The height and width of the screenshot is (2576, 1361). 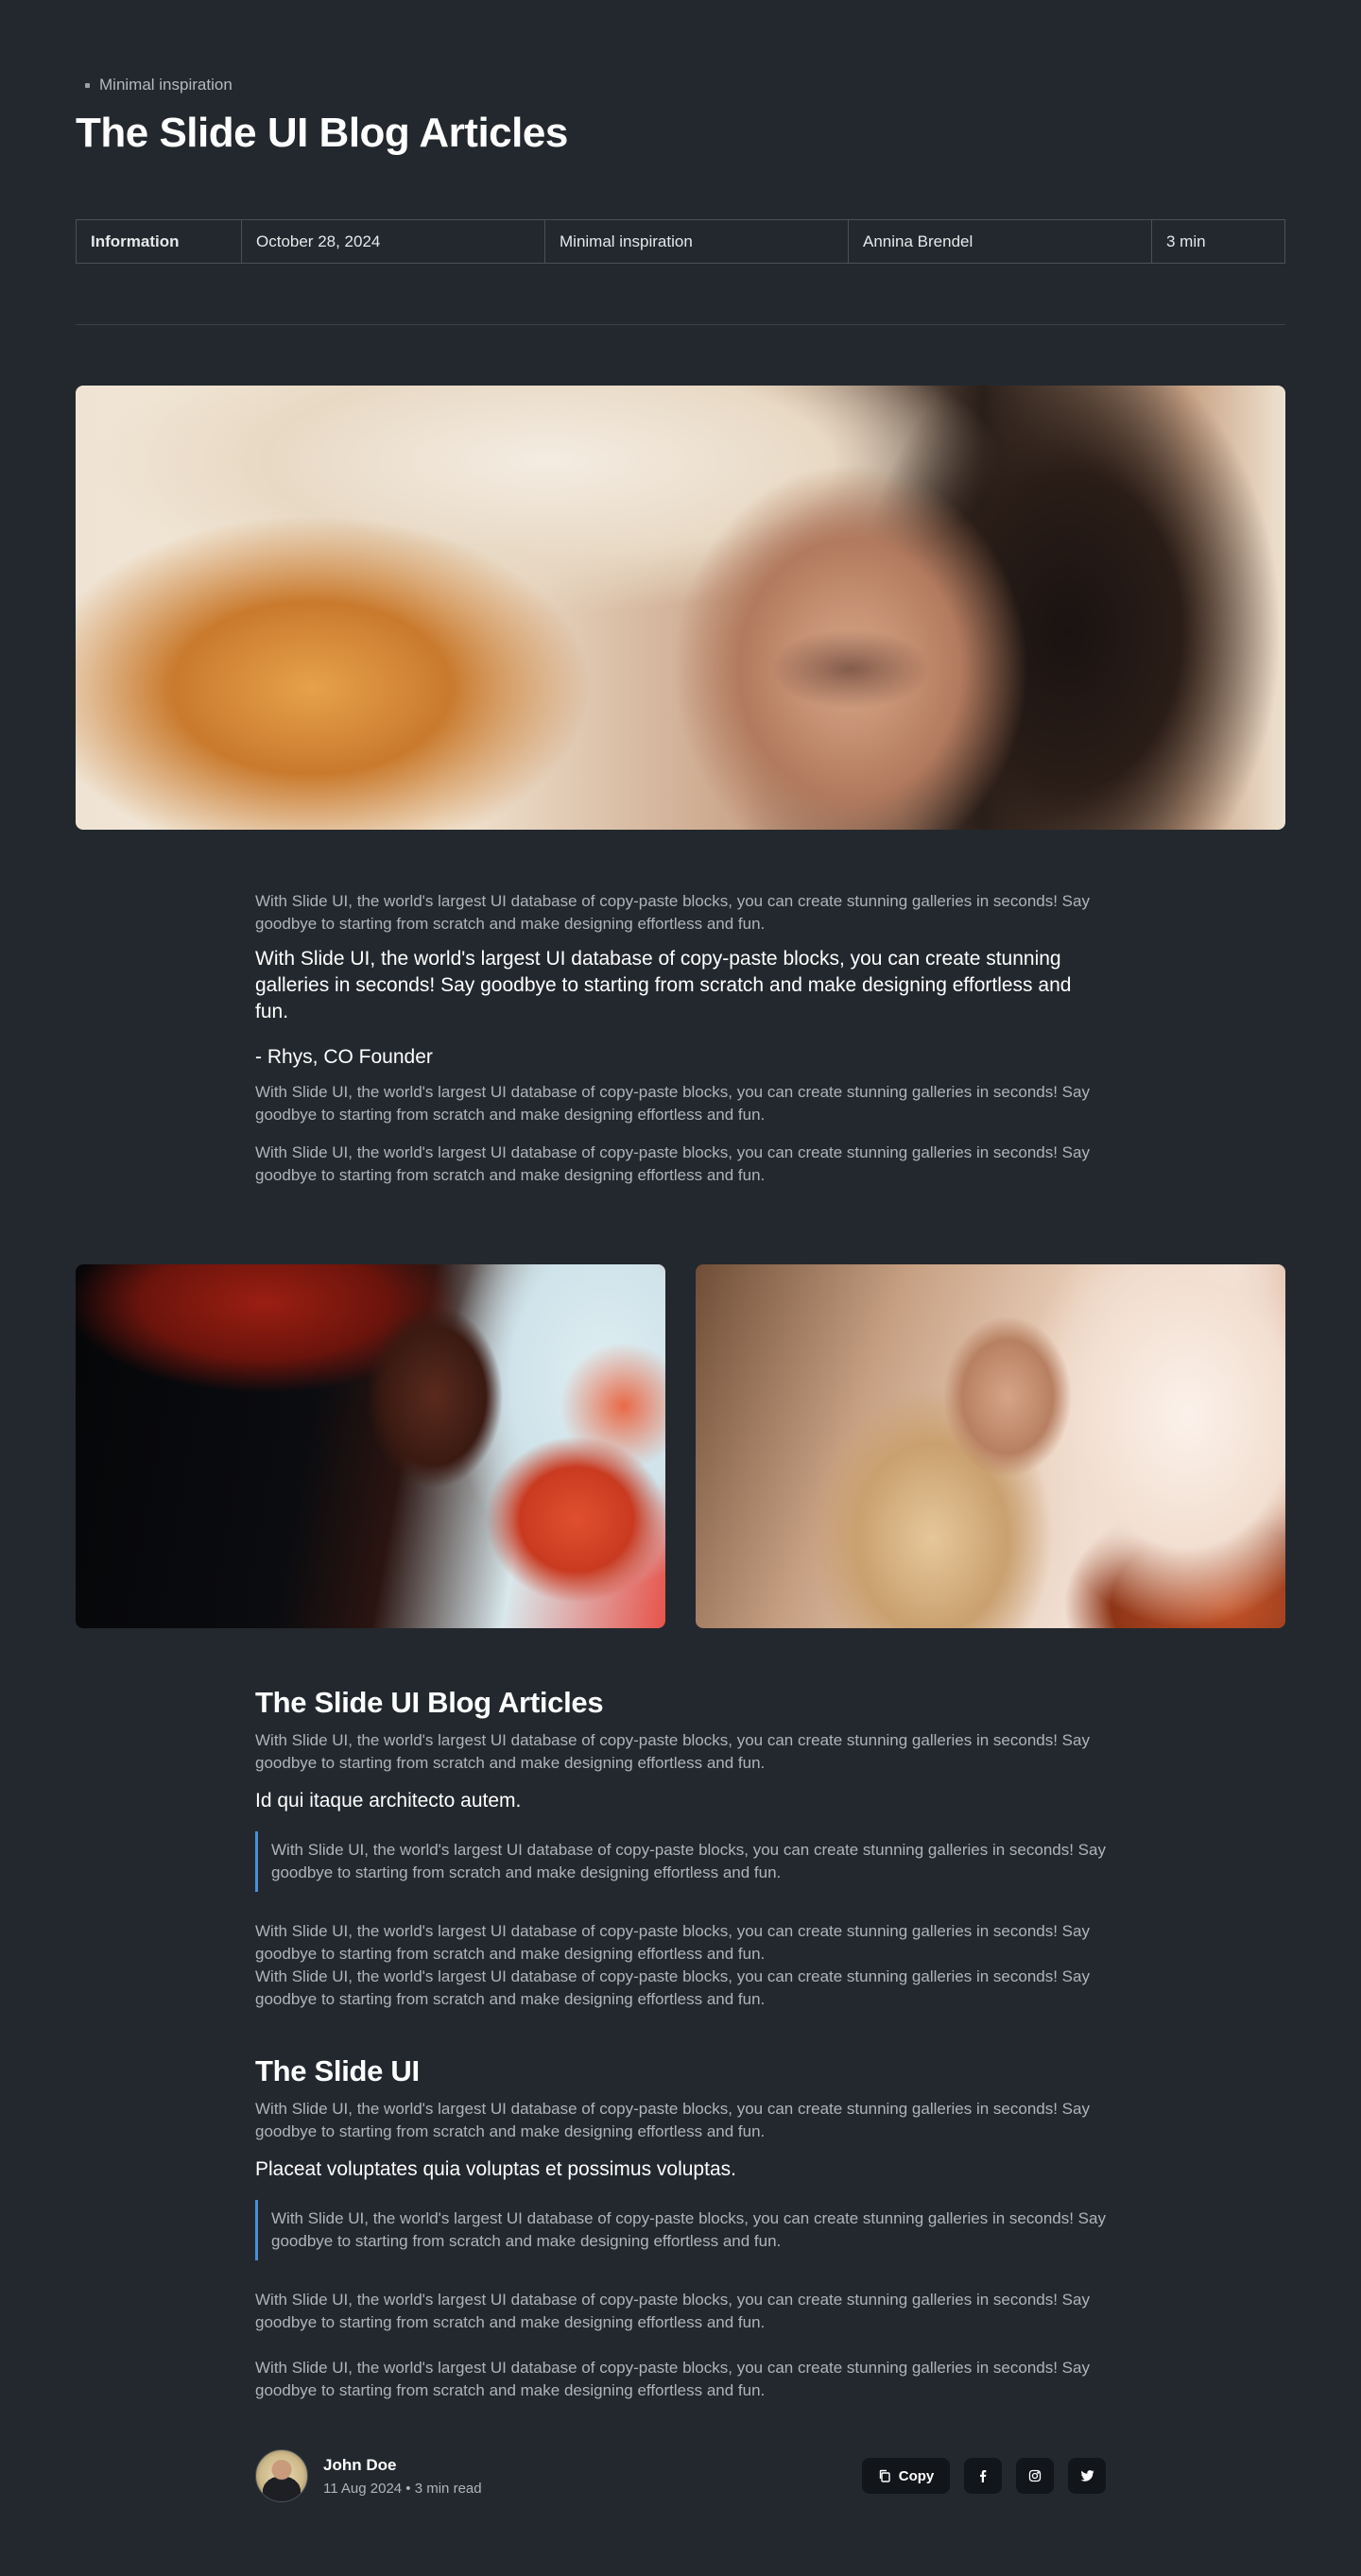 I want to click on quote-attribution: - Rhys, CO Founder, so click(x=344, y=1057).